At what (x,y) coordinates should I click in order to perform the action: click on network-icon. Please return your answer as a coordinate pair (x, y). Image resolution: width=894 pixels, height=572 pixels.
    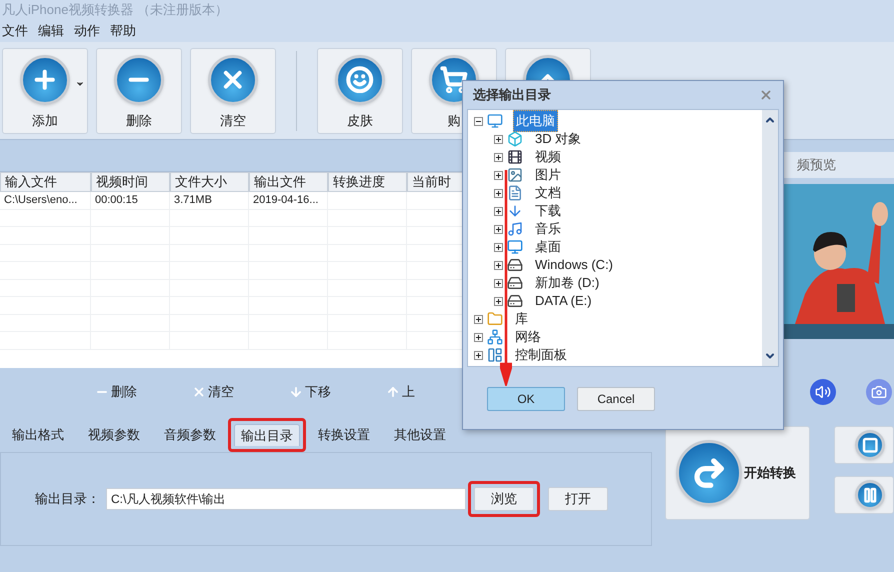
    Looking at the image, I should click on (495, 337).